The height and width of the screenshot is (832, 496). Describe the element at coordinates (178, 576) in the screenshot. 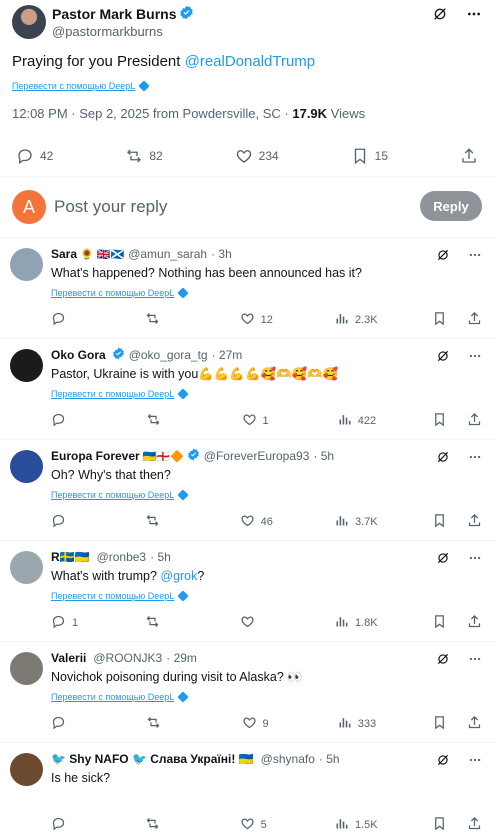

I see `mention-link: @grok` at that location.